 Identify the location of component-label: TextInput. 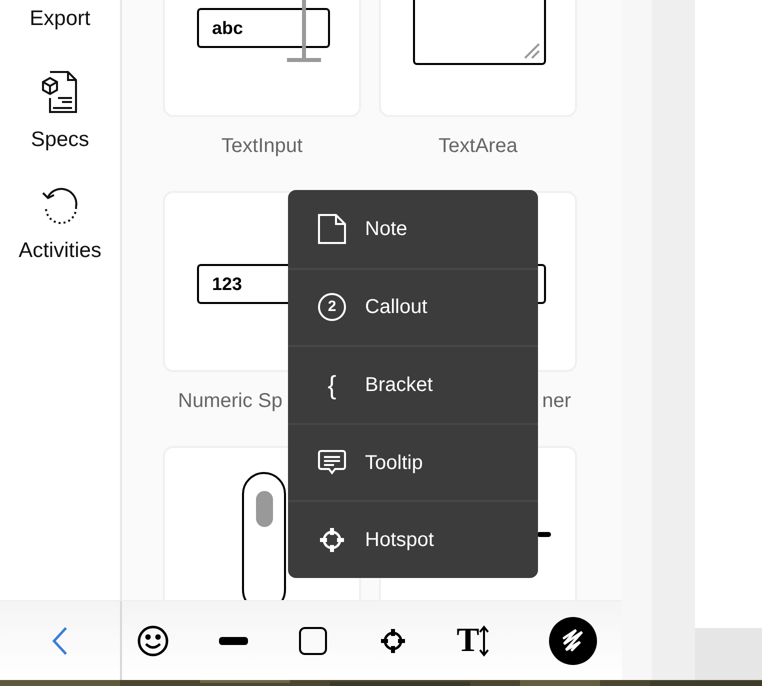
(262, 146).